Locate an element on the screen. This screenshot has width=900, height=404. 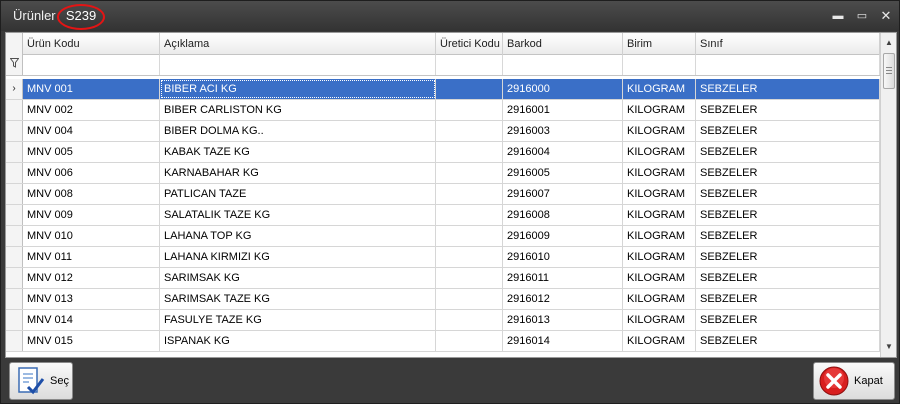
vertical-scrollbar: ▲ ▼ is located at coordinates (888, 195).